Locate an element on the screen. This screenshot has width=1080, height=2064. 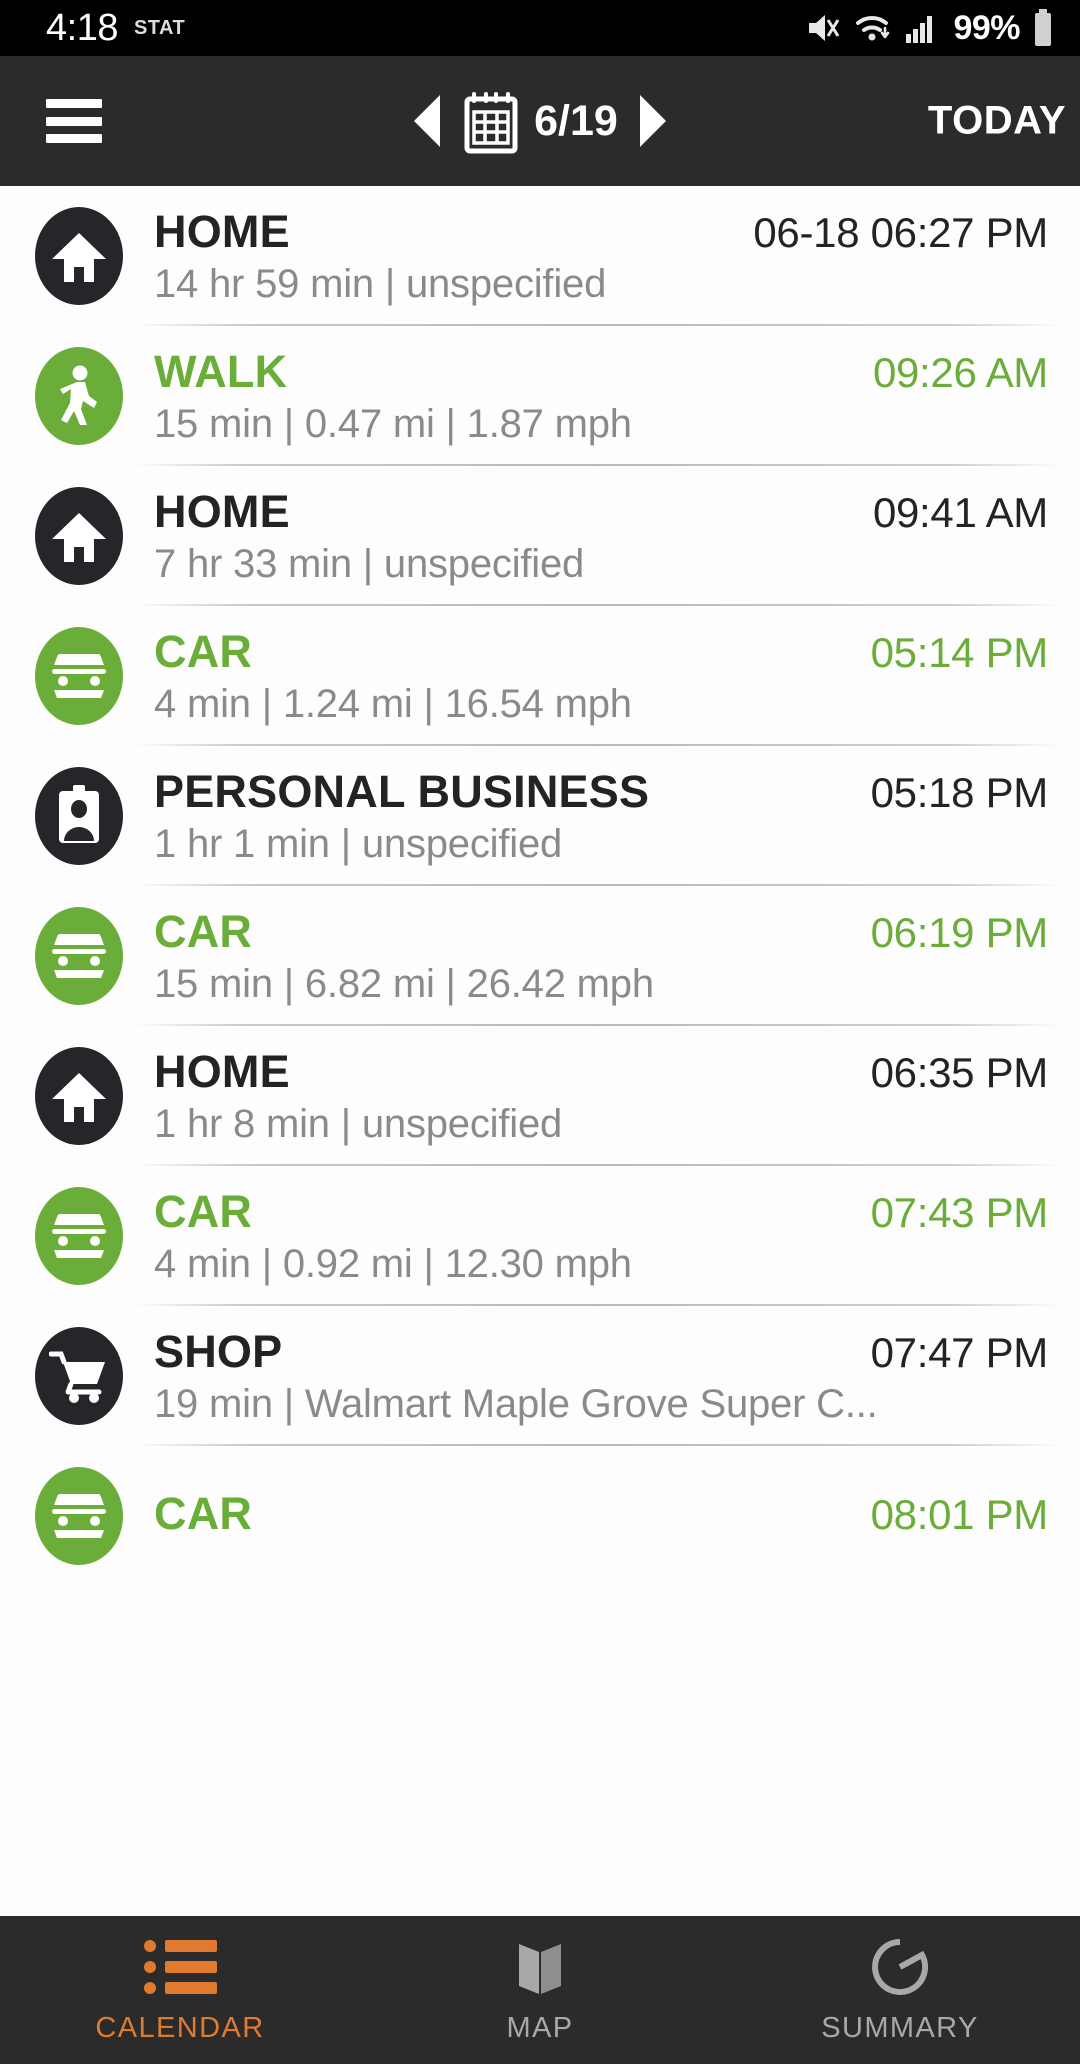
timeline-row-title: WALK is located at coordinates (221, 371).